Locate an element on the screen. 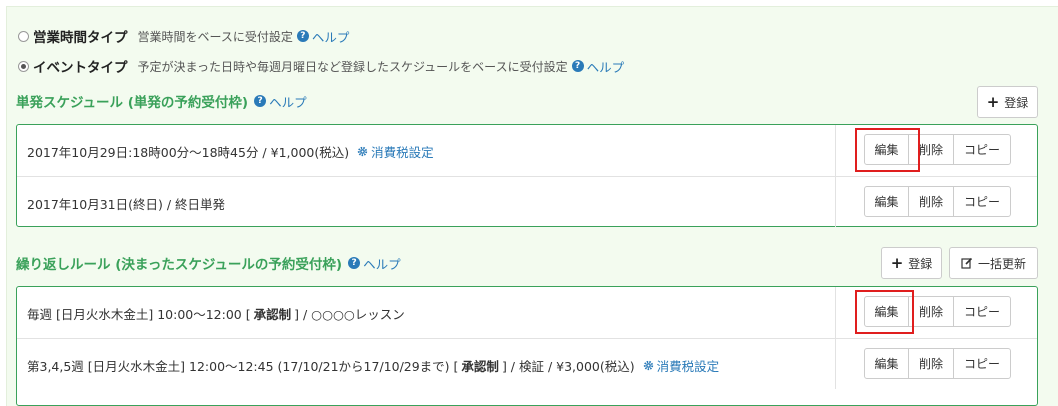  recurring-register-button: + 登録 is located at coordinates (911, 263).